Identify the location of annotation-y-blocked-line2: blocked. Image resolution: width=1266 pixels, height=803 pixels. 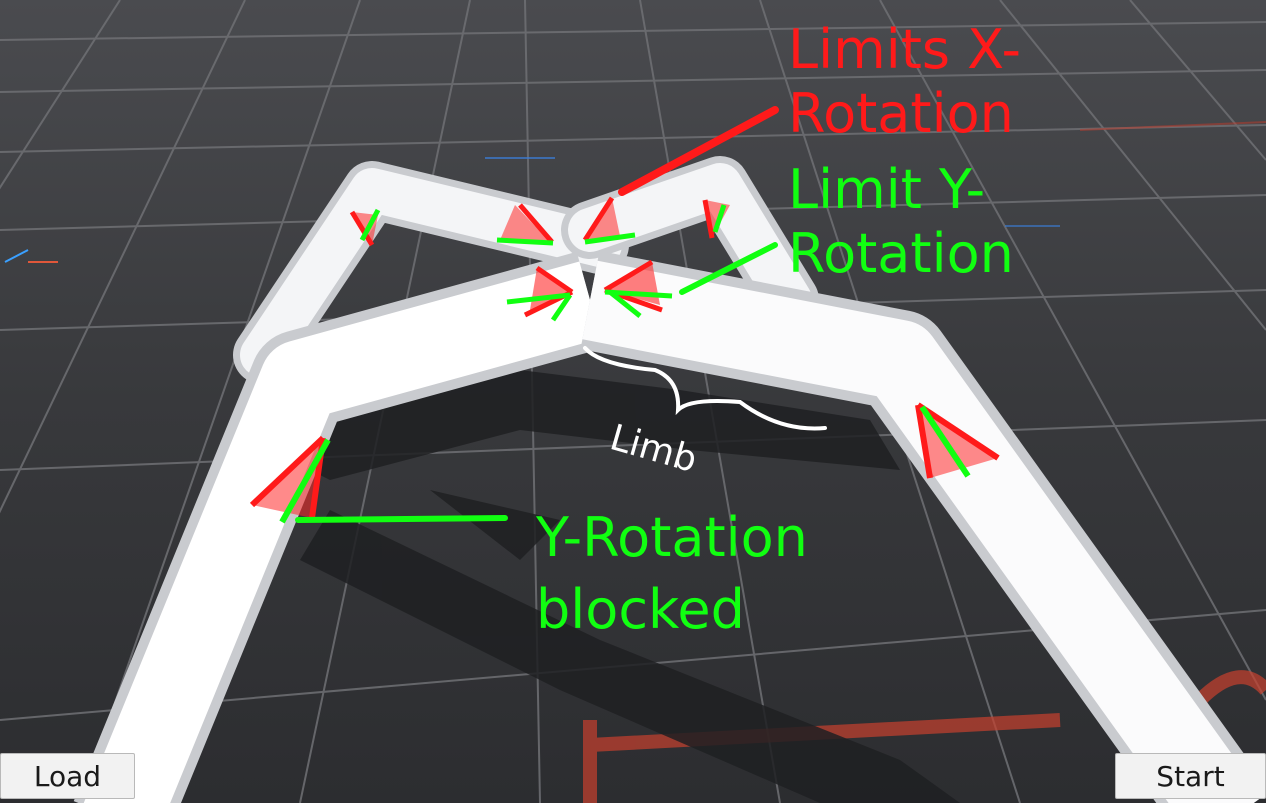
(640, 609).